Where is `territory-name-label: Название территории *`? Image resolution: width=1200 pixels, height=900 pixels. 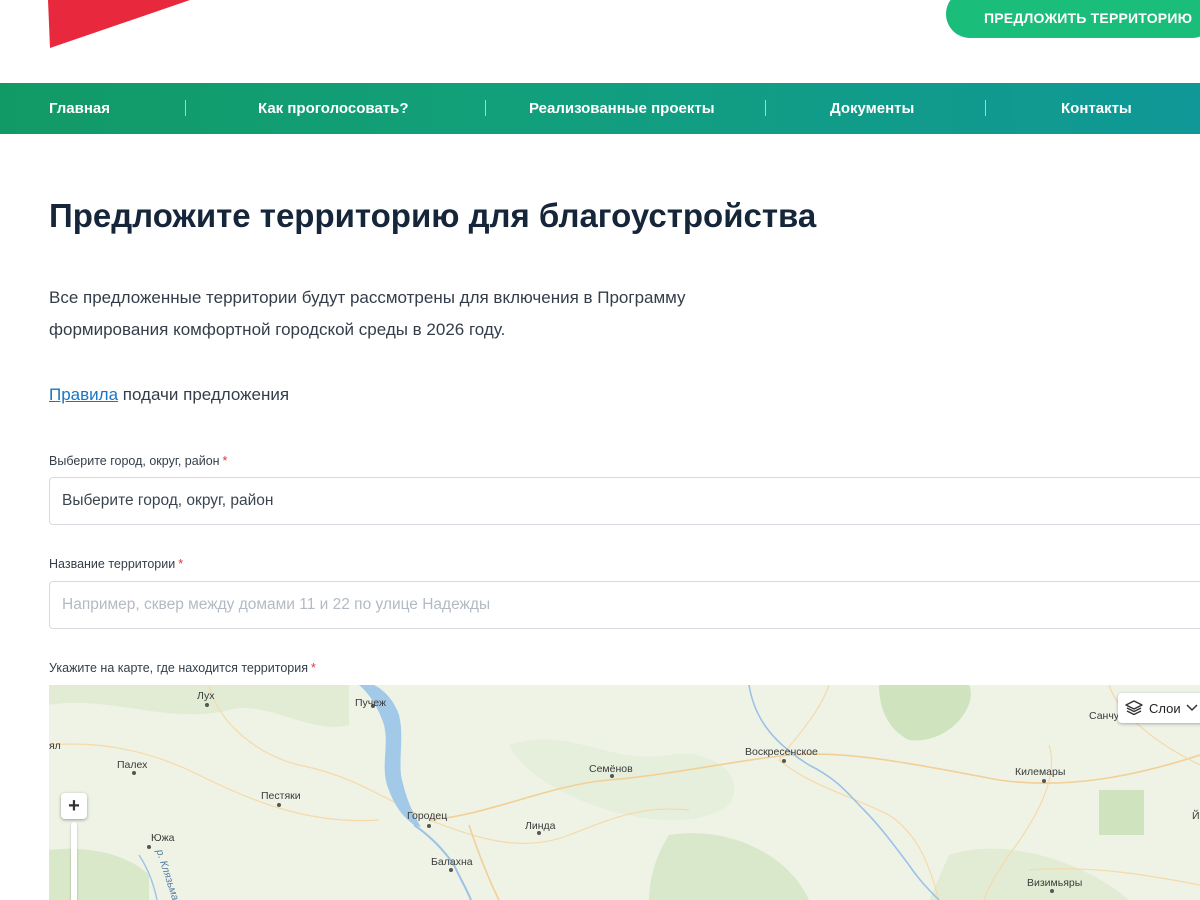 territory-name-label: Название территории * is located at coordinates (116, 564).